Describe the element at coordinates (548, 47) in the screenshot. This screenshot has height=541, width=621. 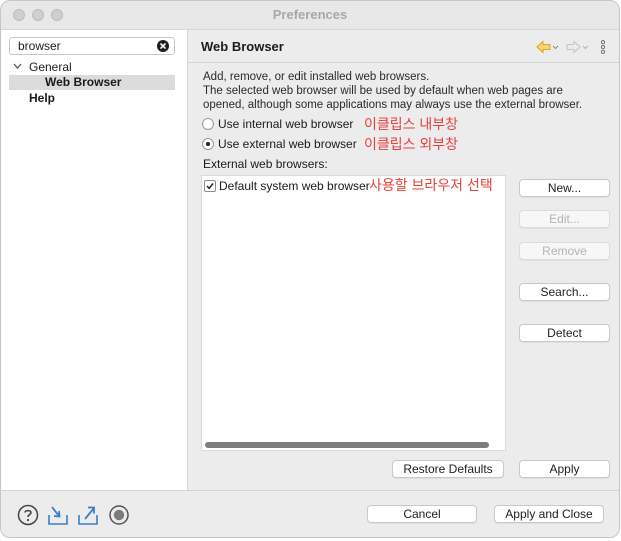
I see `back-arrow-icon` at that location.